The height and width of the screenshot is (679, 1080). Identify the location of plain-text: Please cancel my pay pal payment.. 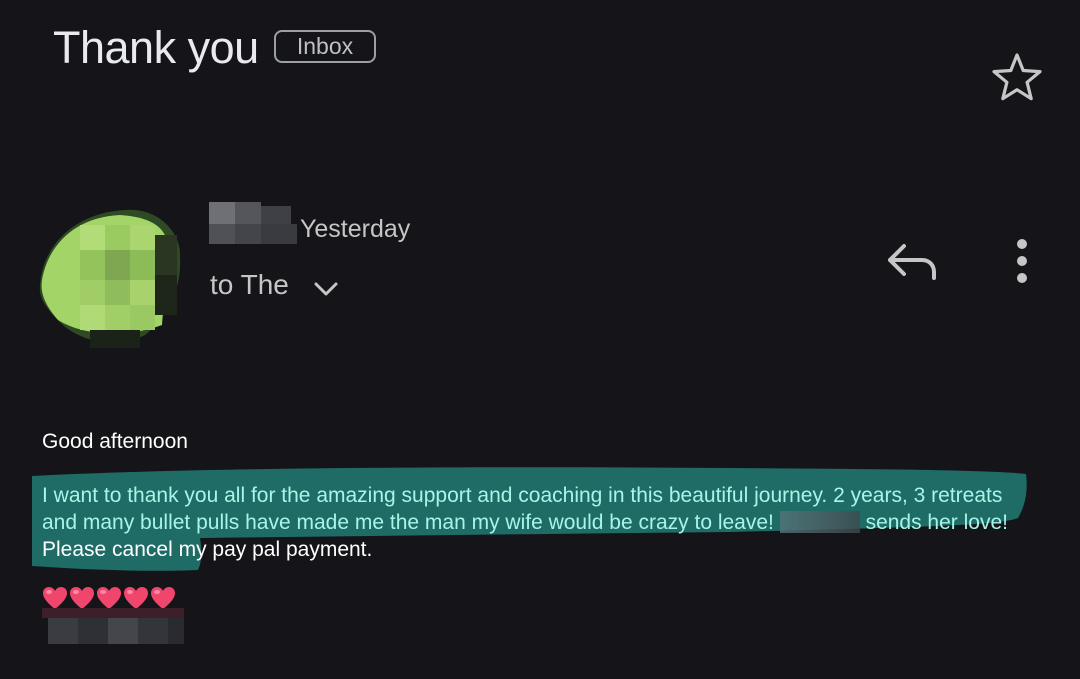
(207, 549).